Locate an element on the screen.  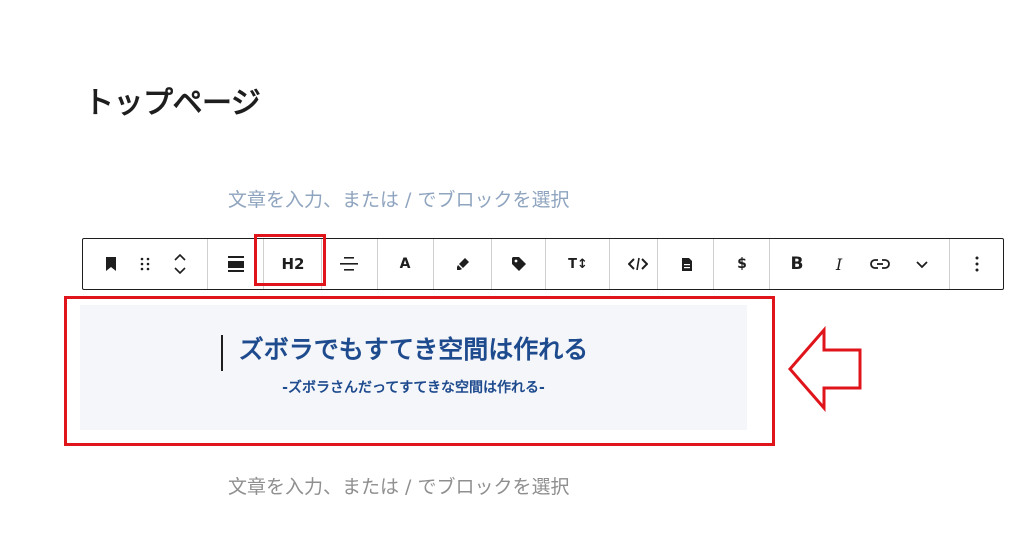
text-cursor is located at coordinates (222, 353).